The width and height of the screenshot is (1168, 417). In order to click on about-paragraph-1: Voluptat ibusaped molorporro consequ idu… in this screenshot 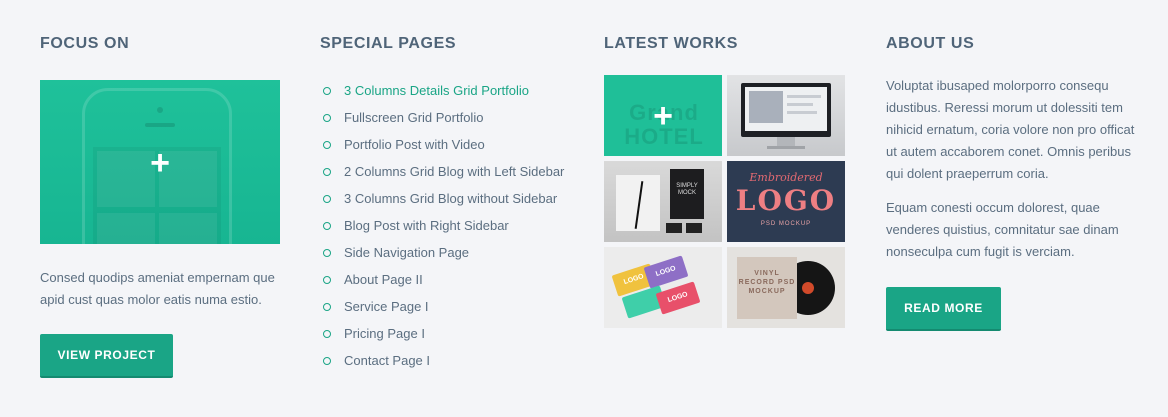, I will do `click(1010, 129)`.